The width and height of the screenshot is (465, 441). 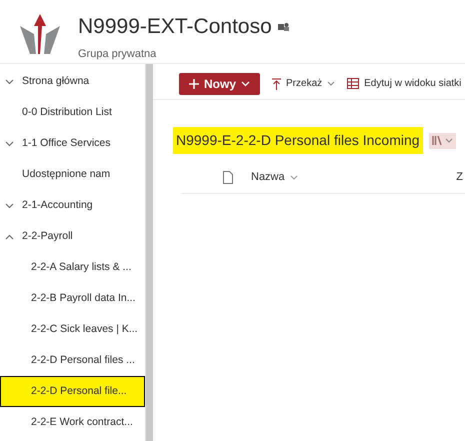 What do you see at coordinates (72, 174) in the screenshot?
I see `nav-item: Udostępnione nam` at bounding box center [72, 174].